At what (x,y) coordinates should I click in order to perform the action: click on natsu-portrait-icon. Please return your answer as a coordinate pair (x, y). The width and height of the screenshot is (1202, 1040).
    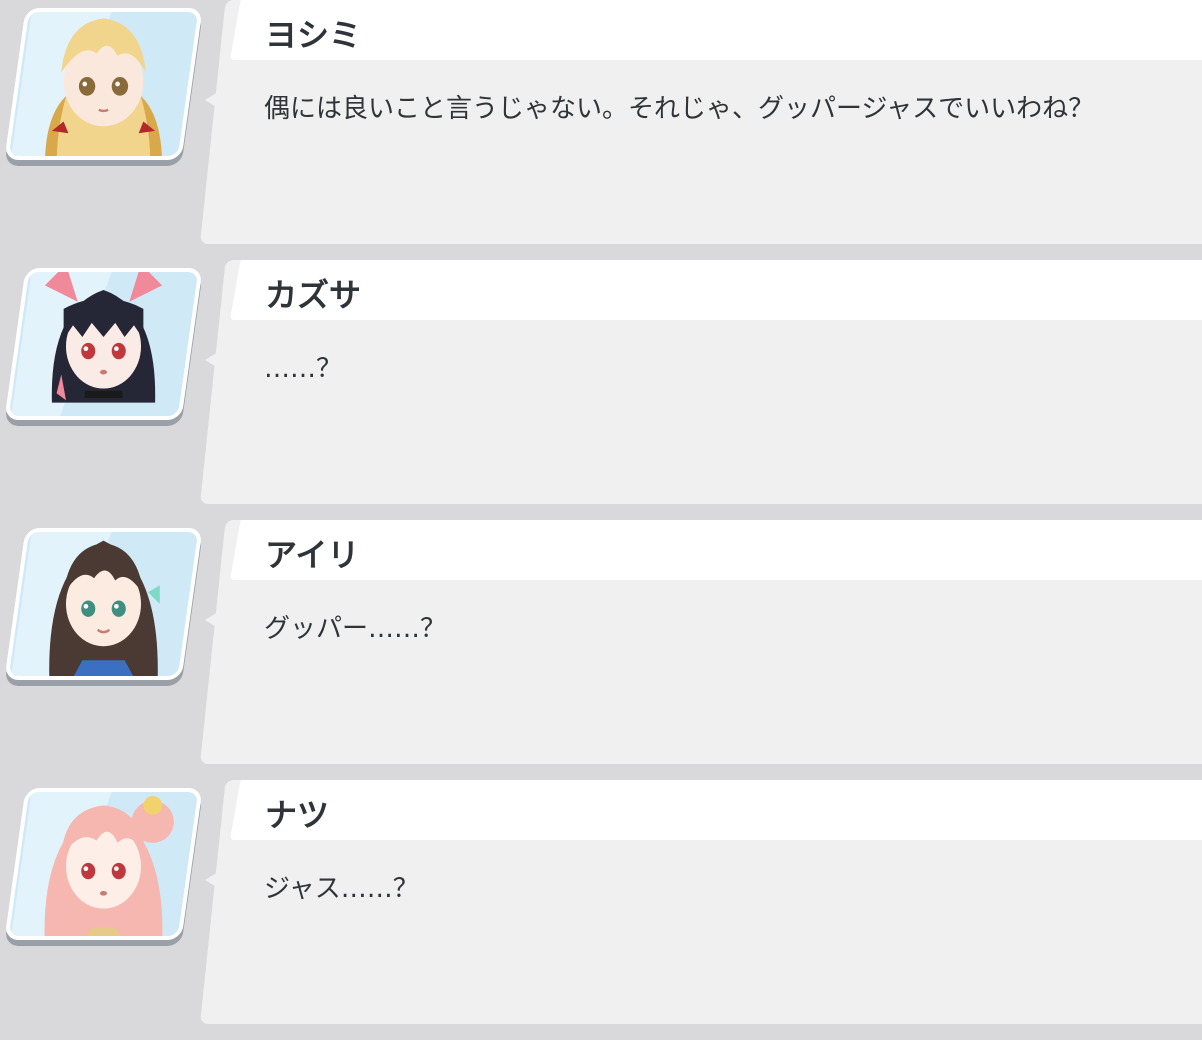
    Looking at the image, I should click on (103, 864).